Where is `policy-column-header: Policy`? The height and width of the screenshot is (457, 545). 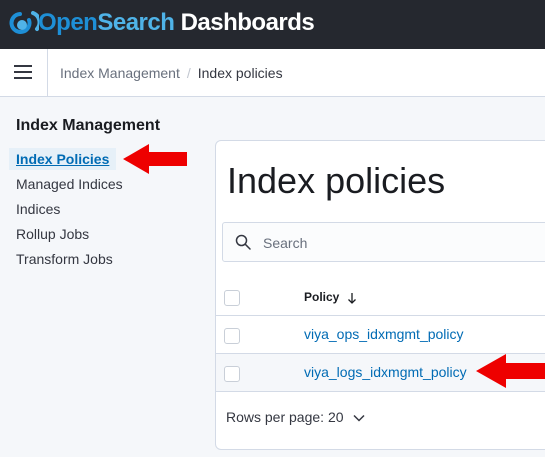
policy-column-header: Policy is located at coordinates (330, 297).